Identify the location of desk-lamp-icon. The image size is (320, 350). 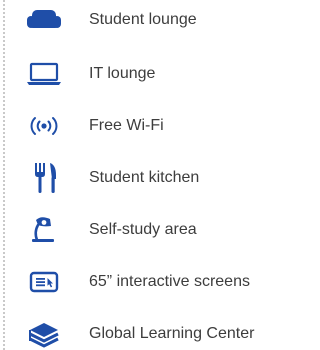
(44, 230).